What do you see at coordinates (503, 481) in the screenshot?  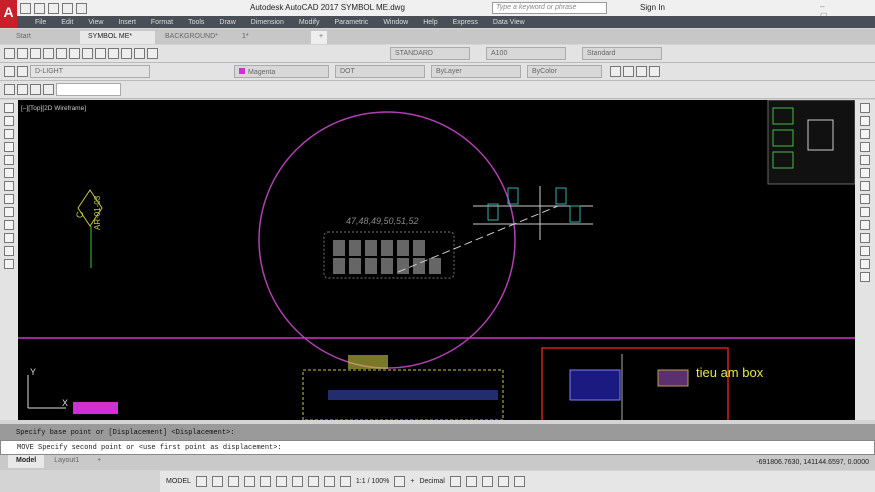 I see `clean-screen-icon` at bounding box center [503, 481].